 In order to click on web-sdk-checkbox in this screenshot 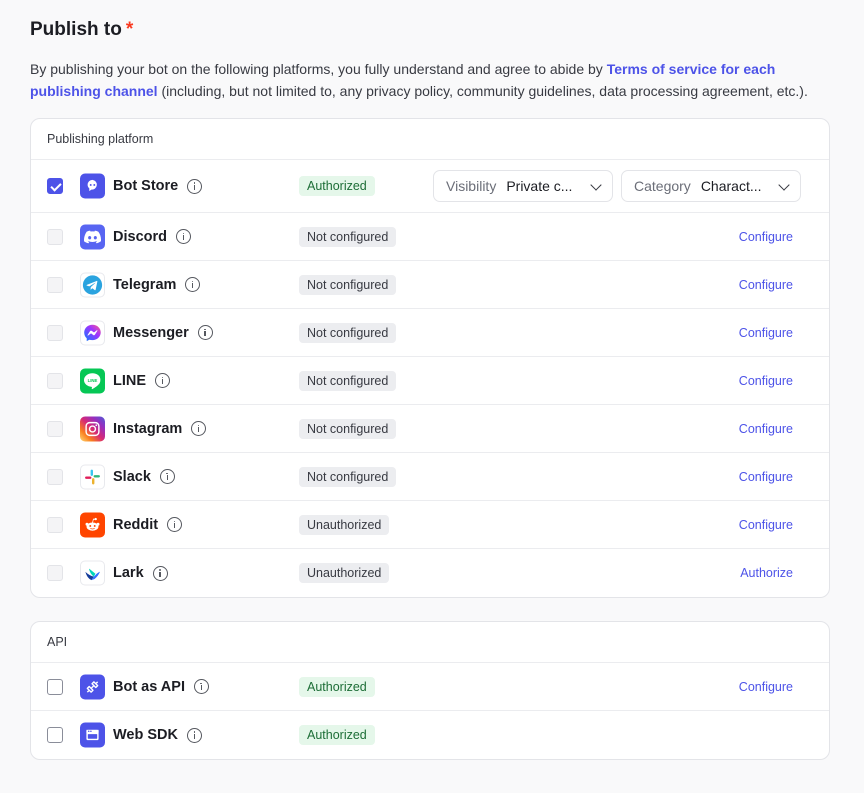, I will do `click(55, 735)`.